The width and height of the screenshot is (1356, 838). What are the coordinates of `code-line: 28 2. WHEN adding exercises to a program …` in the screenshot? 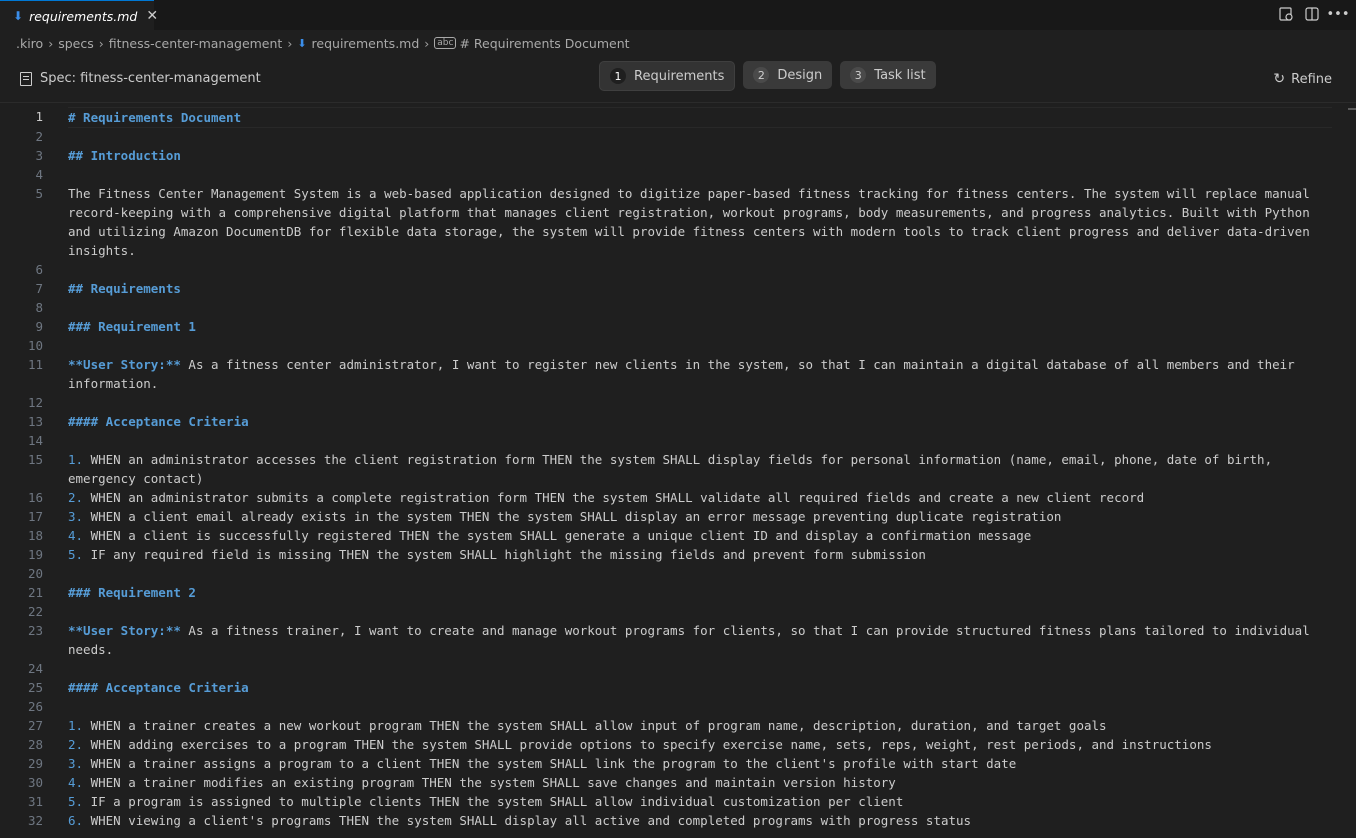 It's located at (678, 744).